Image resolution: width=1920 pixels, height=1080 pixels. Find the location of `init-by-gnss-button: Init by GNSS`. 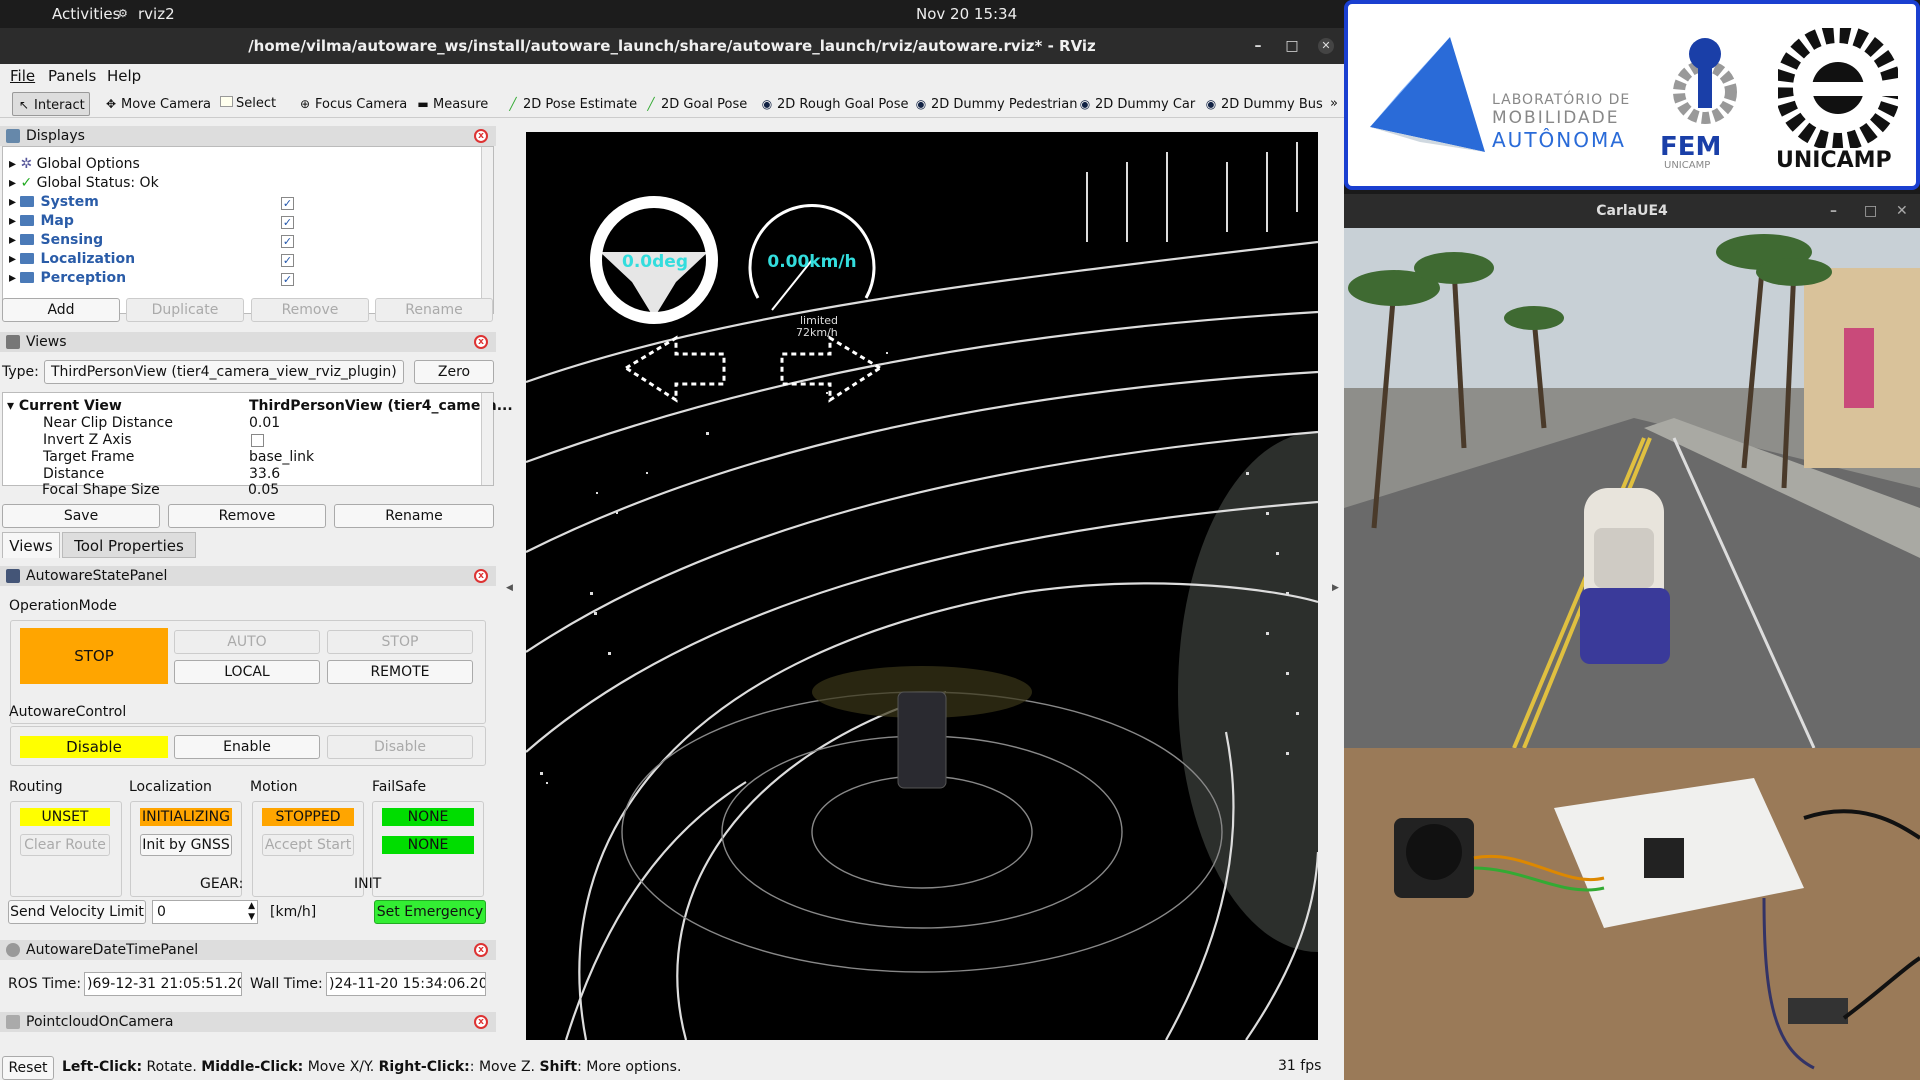

init-by-gnss-button: Init by GNSS is located at coordinates (186, 845).